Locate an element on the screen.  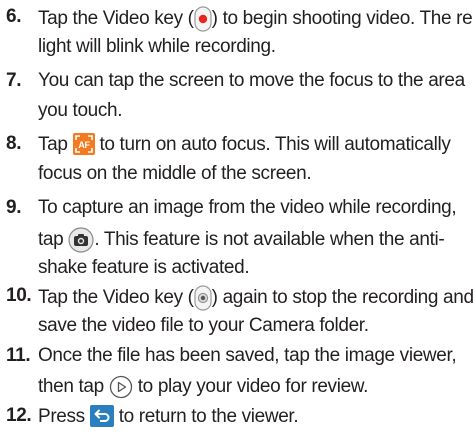
step-text: you touch. is located at coordinates (80, 110).